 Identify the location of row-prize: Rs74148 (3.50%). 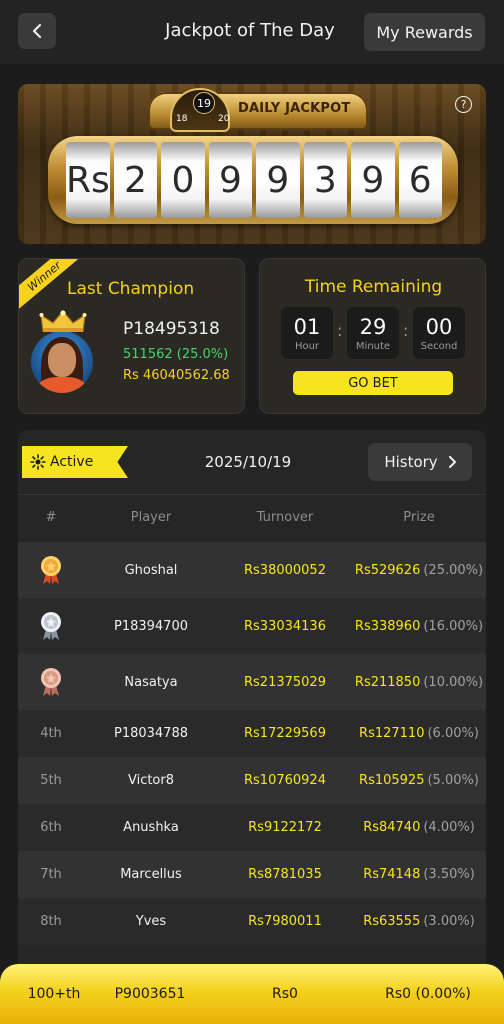
(419, 874).